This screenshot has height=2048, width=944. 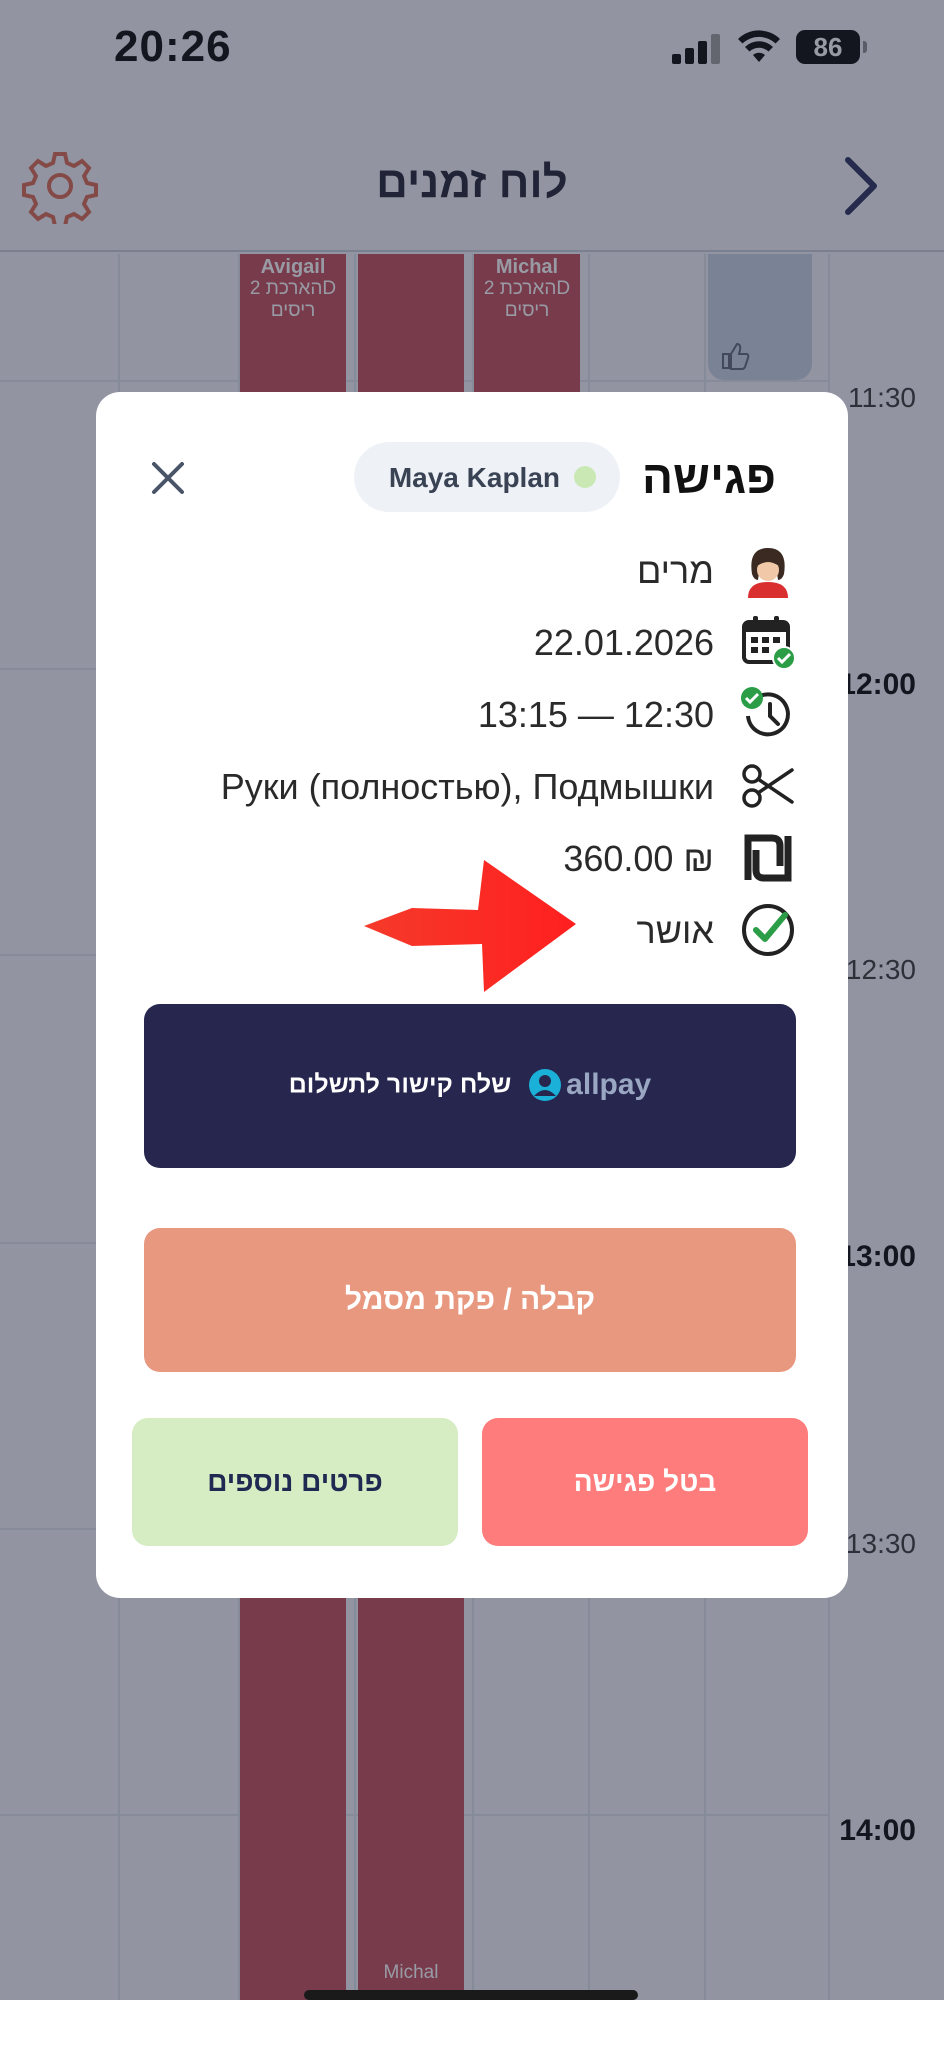 What do you see at coordinates (585, 477) in the screenshot?
I see `staff-status-dot` at bounding box center [585, 477].